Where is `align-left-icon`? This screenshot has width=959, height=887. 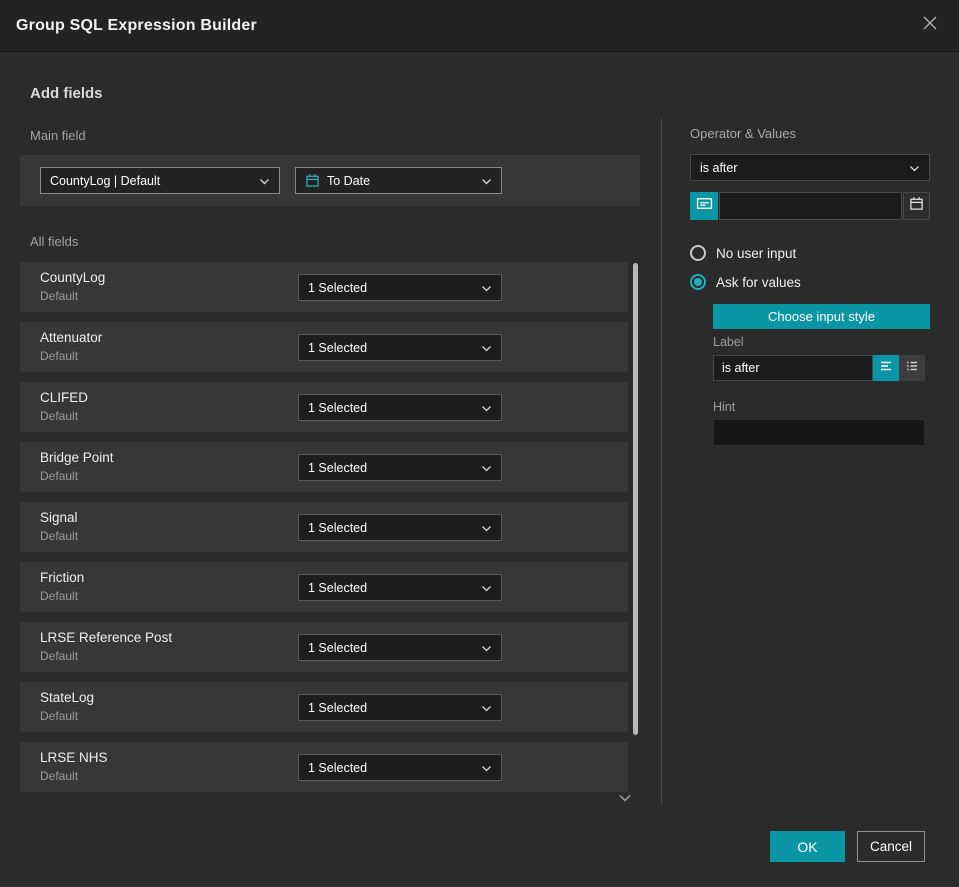 align-left-icon is located at coordinates (886, 368).